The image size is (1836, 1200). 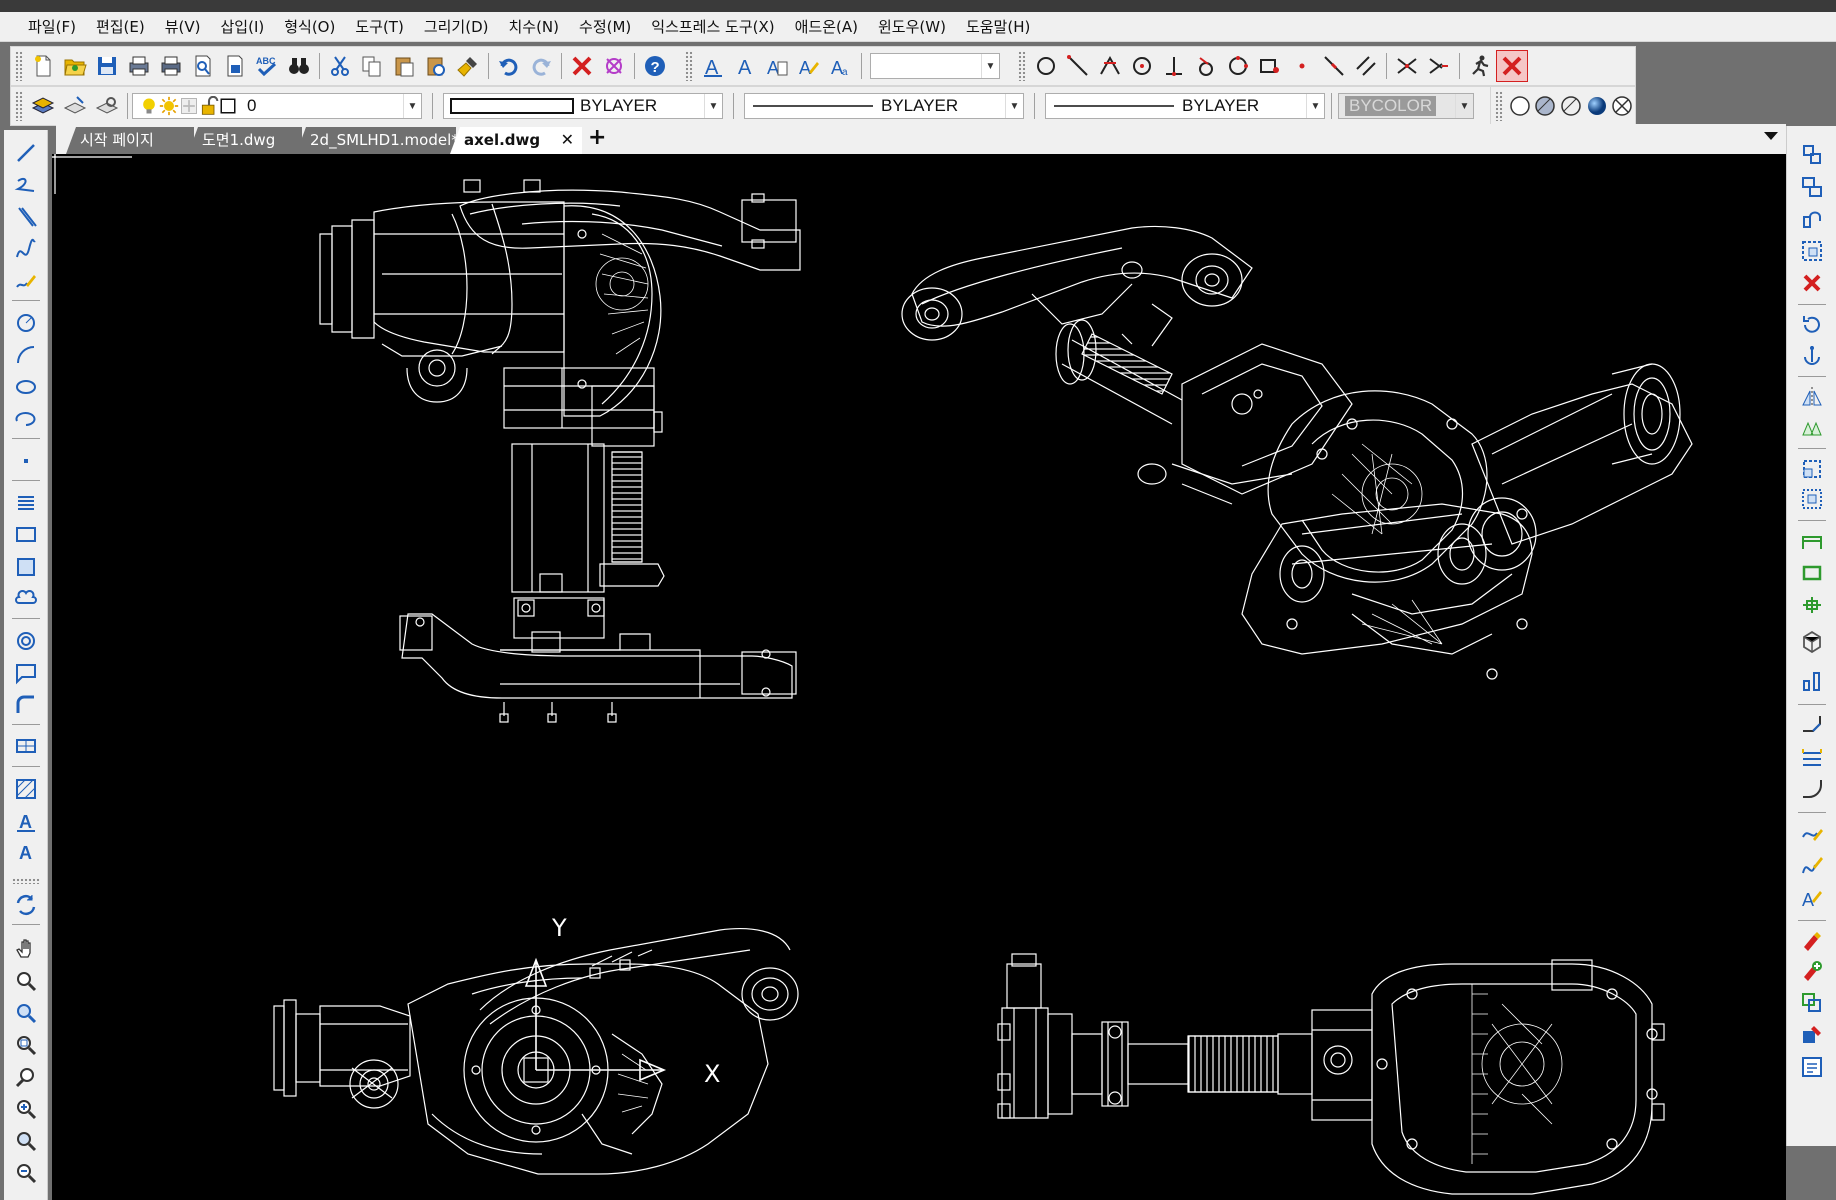 I want to click on scale-text-button: Aa, so click(x=841, y=66).